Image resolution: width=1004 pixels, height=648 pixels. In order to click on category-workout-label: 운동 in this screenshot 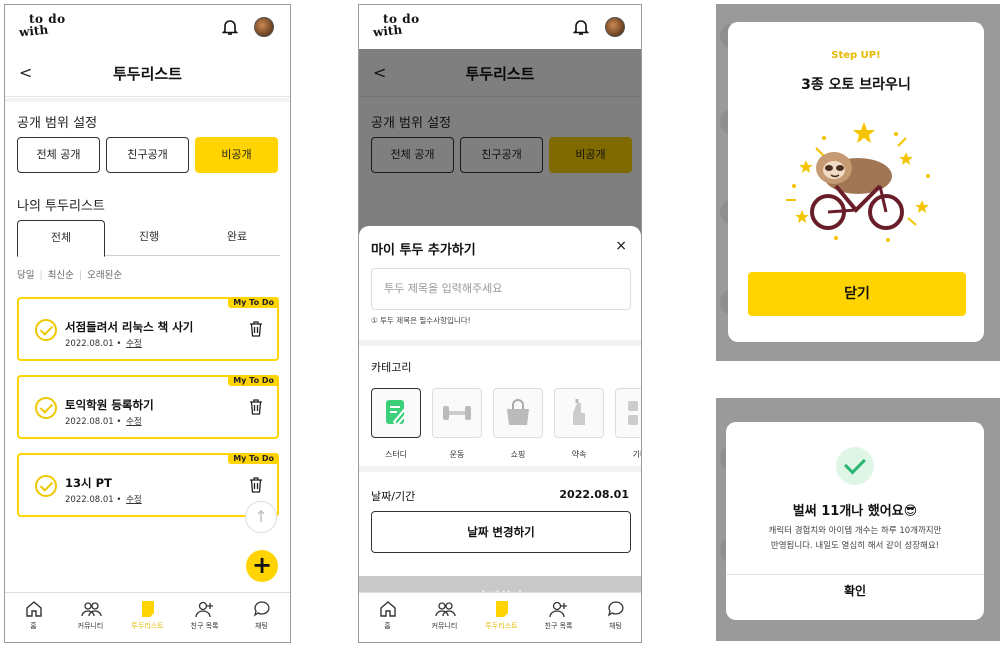, I will do `click(457, 454)`.